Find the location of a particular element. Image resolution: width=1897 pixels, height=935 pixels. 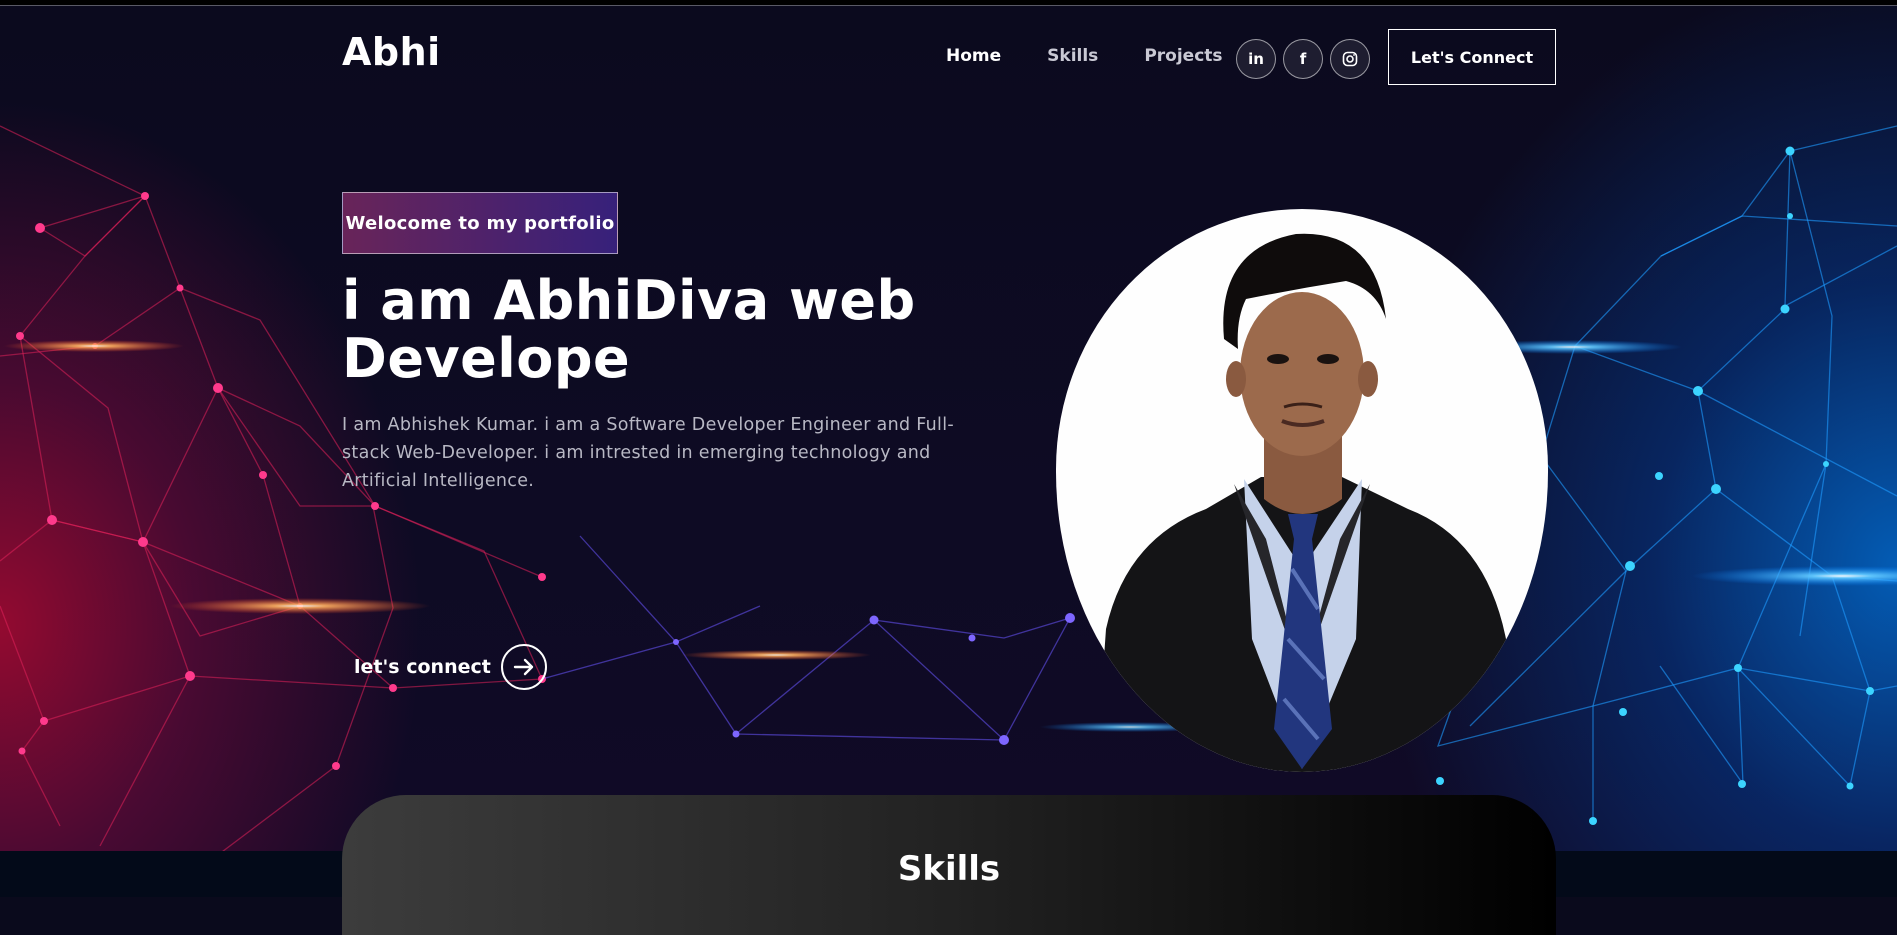

instagram-glyph is located at coordinates (1350, 59).